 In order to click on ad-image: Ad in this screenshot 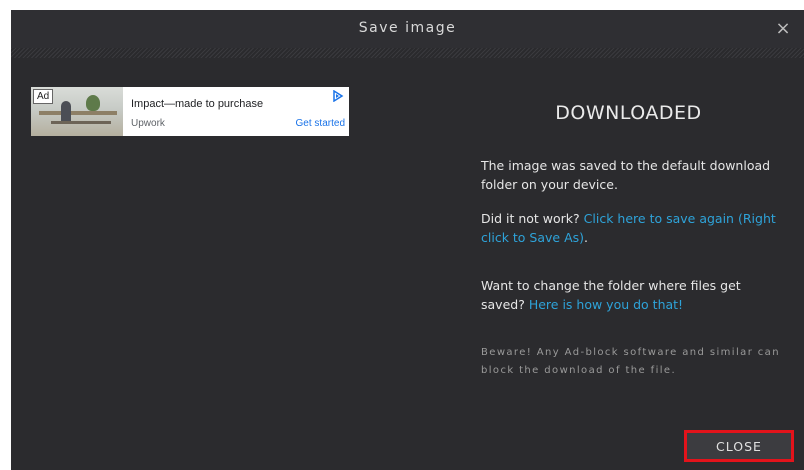, I will do `click(77, 111)`.